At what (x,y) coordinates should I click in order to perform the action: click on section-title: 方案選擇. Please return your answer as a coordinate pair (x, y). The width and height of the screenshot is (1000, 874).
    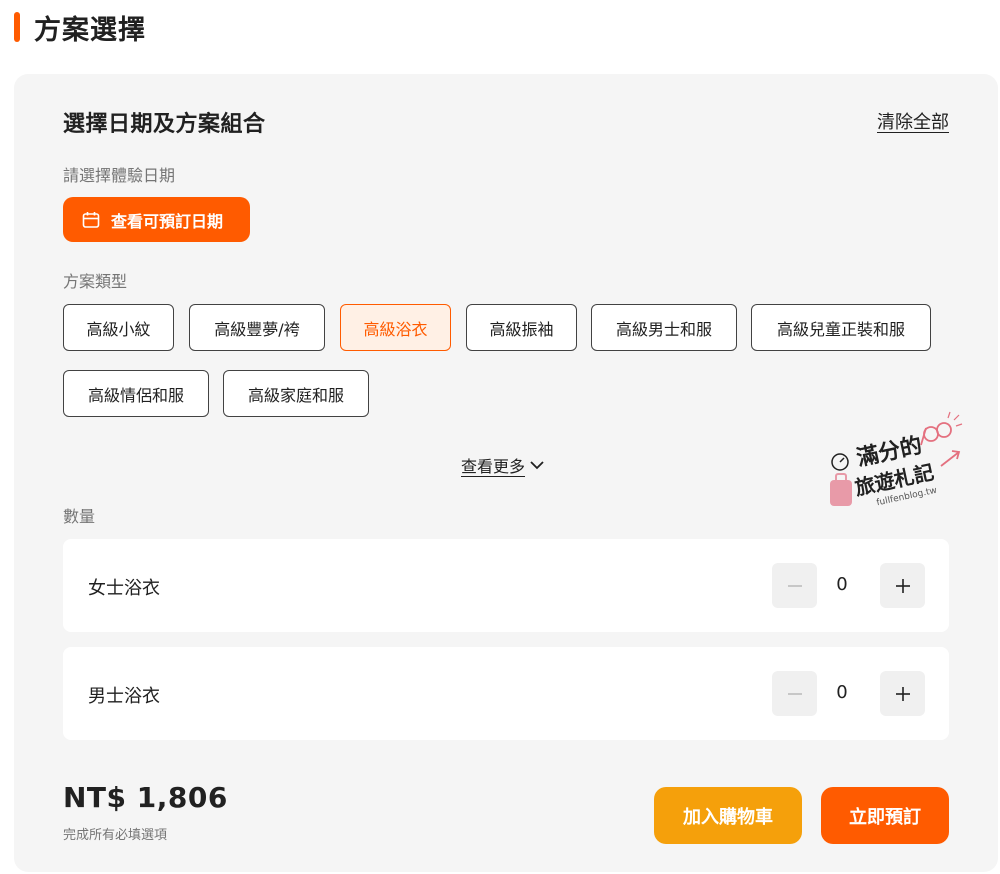
    Looking at the image, I should click on (90, 30).